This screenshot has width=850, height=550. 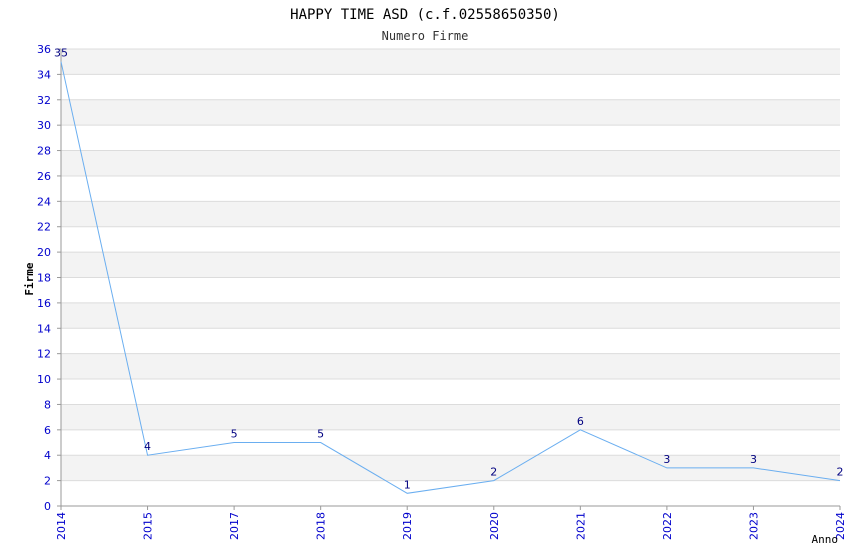 I want to click on y-axis-label: Firme, so click(x=29, y=278).